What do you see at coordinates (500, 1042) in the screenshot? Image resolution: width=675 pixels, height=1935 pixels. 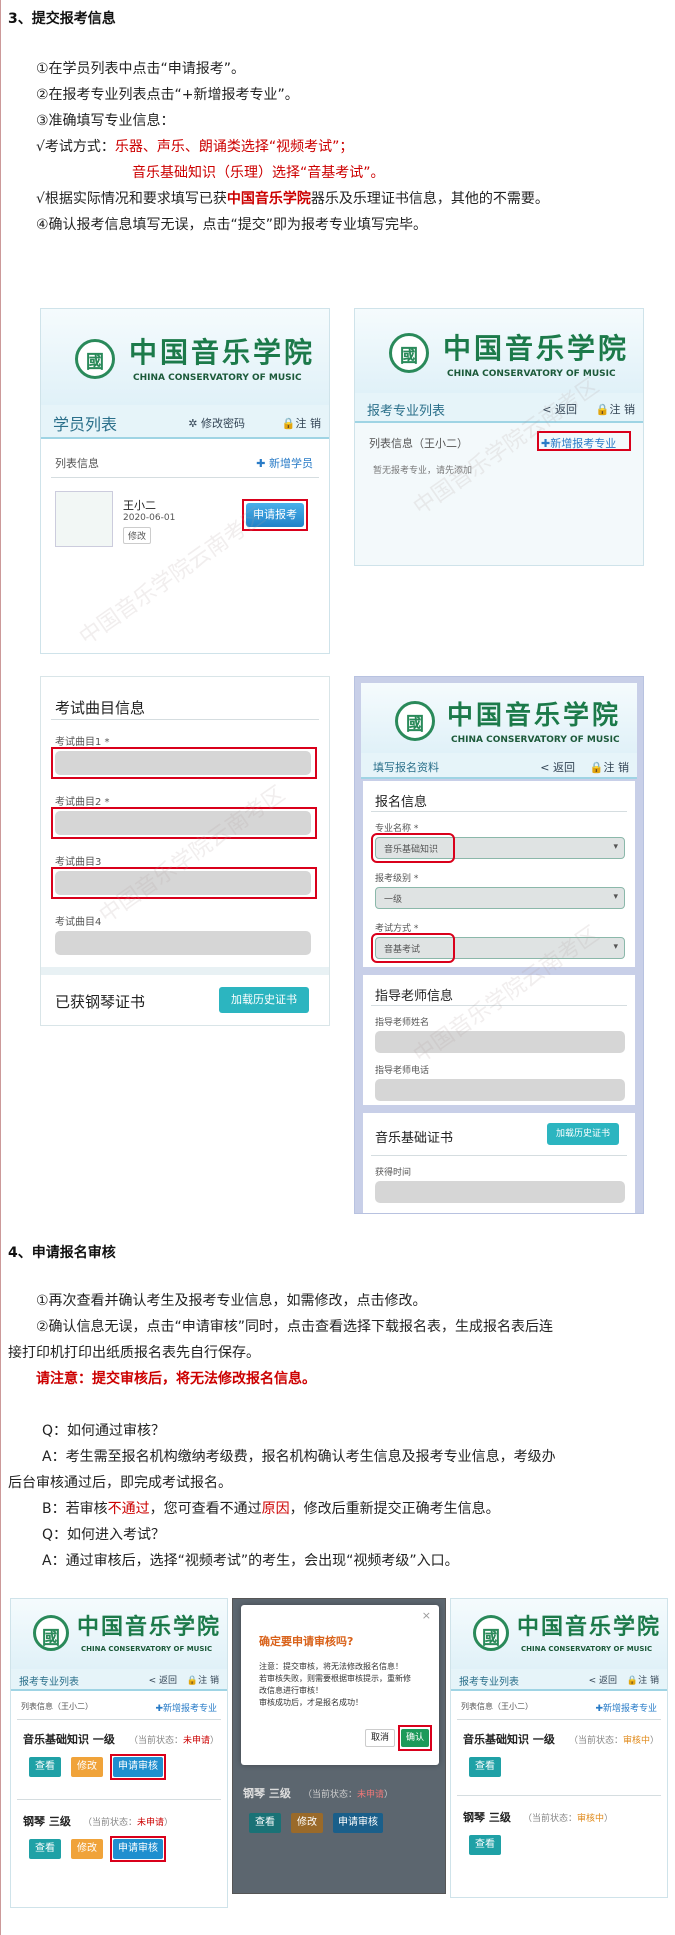 I see `teacher-name-input` at bounding box center [500, 1042].